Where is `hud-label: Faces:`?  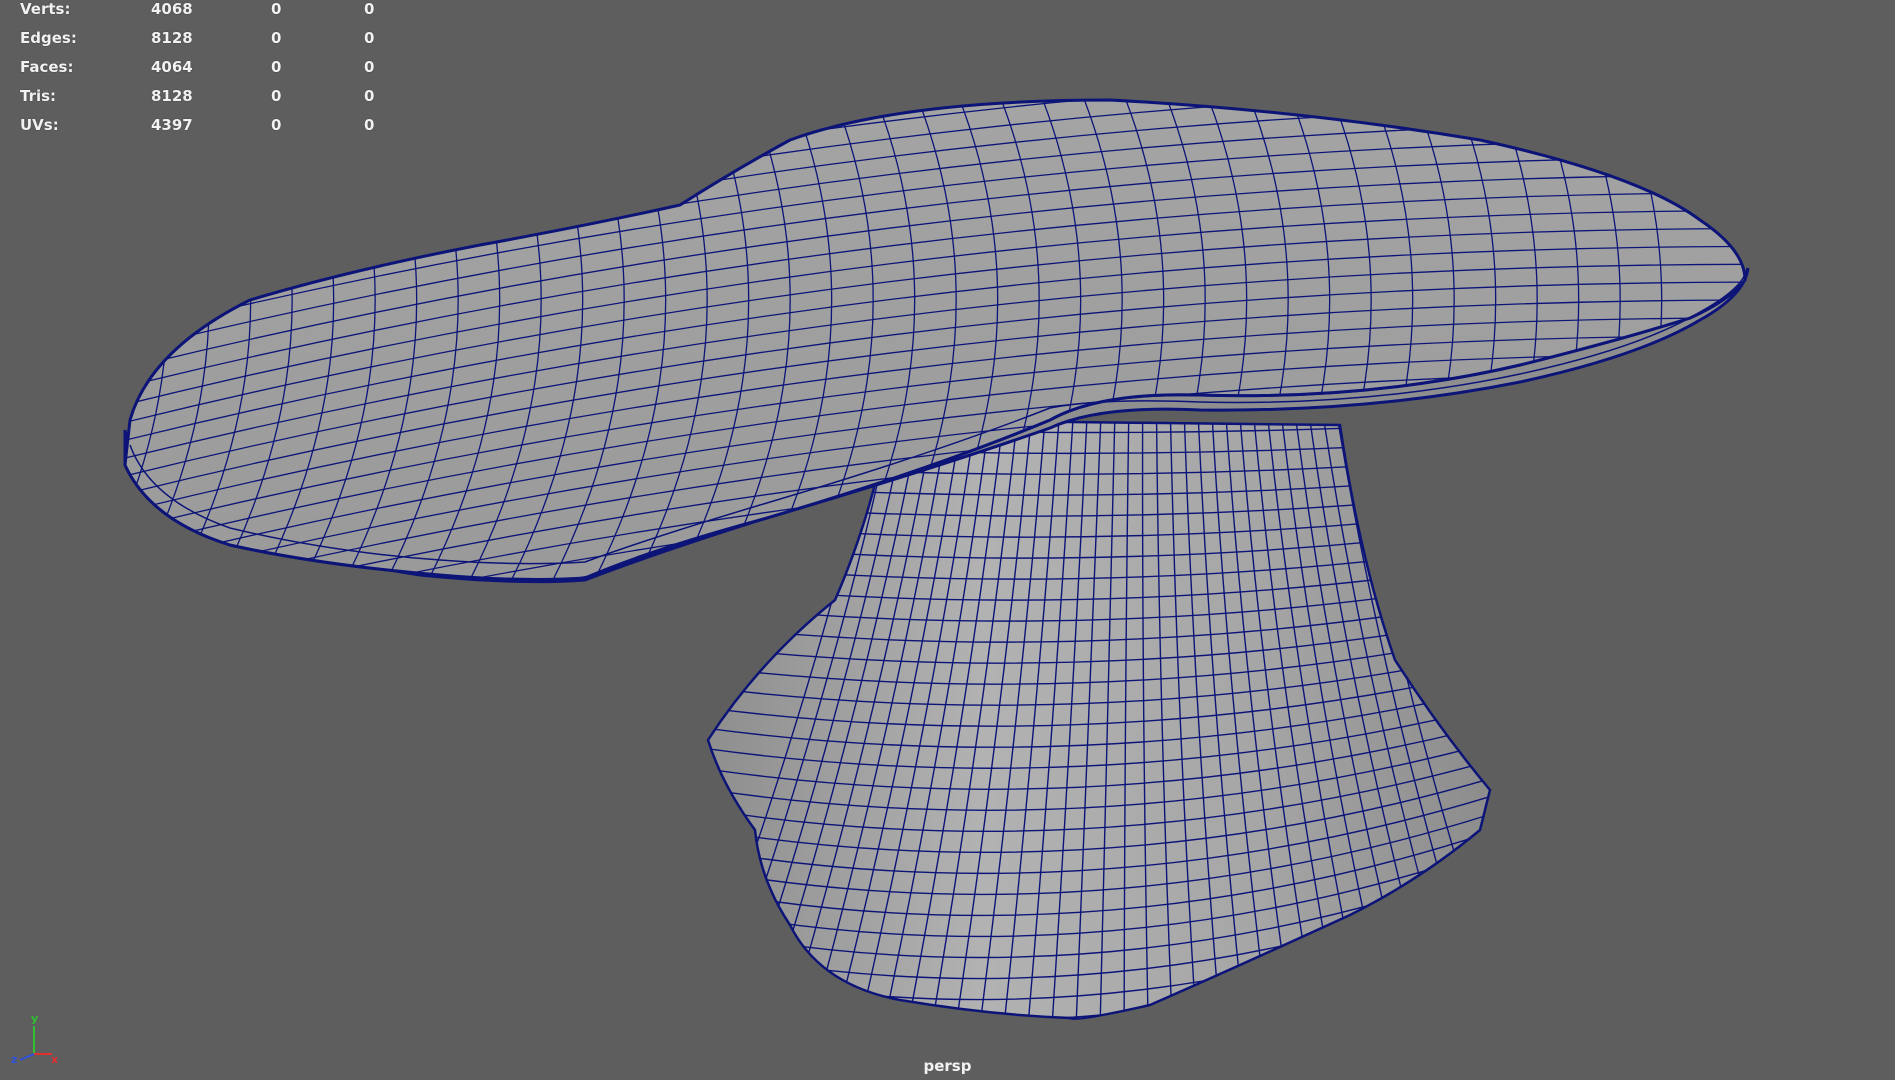
hud-label: Faces: is located at coordinates (47, 67).